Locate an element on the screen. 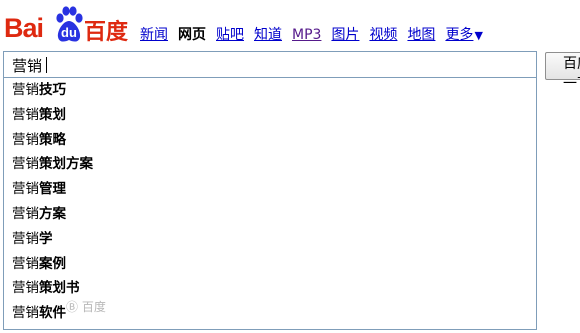  suggestion-item: 营销技巧 is located at coordinates (270, 90).